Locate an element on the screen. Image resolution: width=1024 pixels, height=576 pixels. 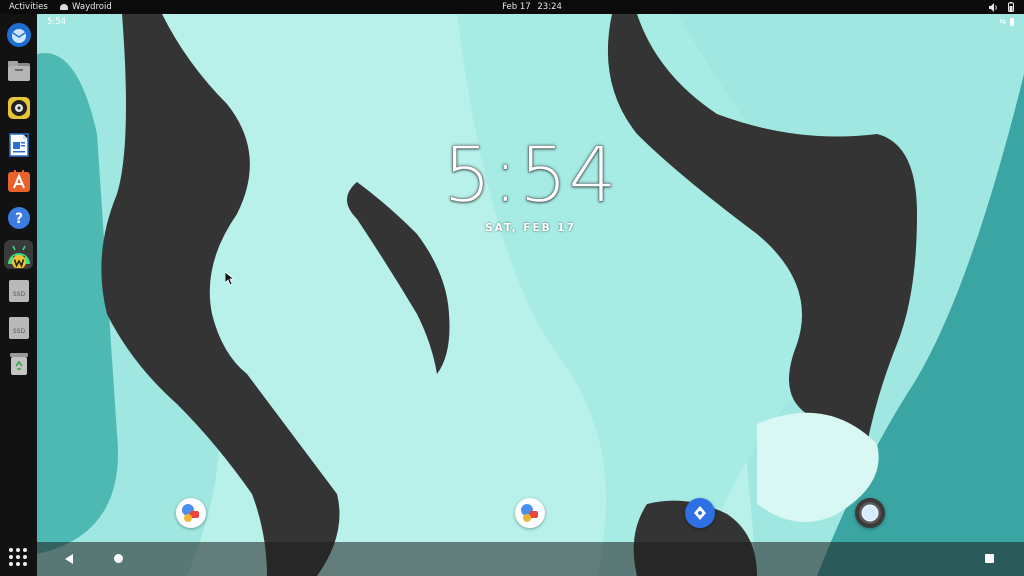
dock: ? SSD SSD is located at coordinates (18, 295).